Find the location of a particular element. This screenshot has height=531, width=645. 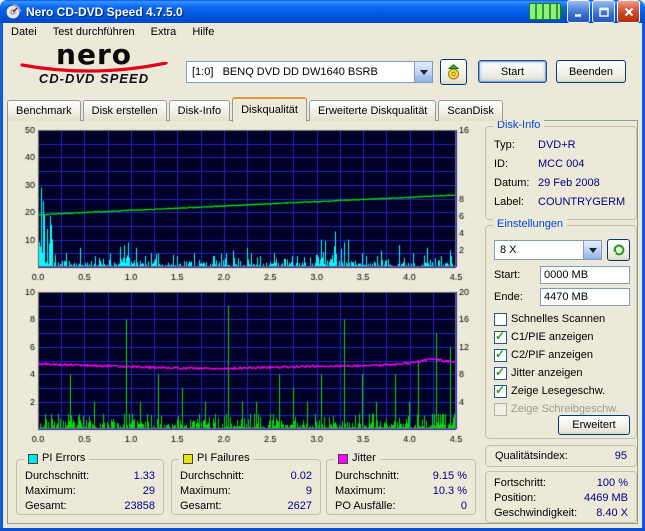

disk-id-row: ID: MCC 004 is located at coordinates (539, 164).